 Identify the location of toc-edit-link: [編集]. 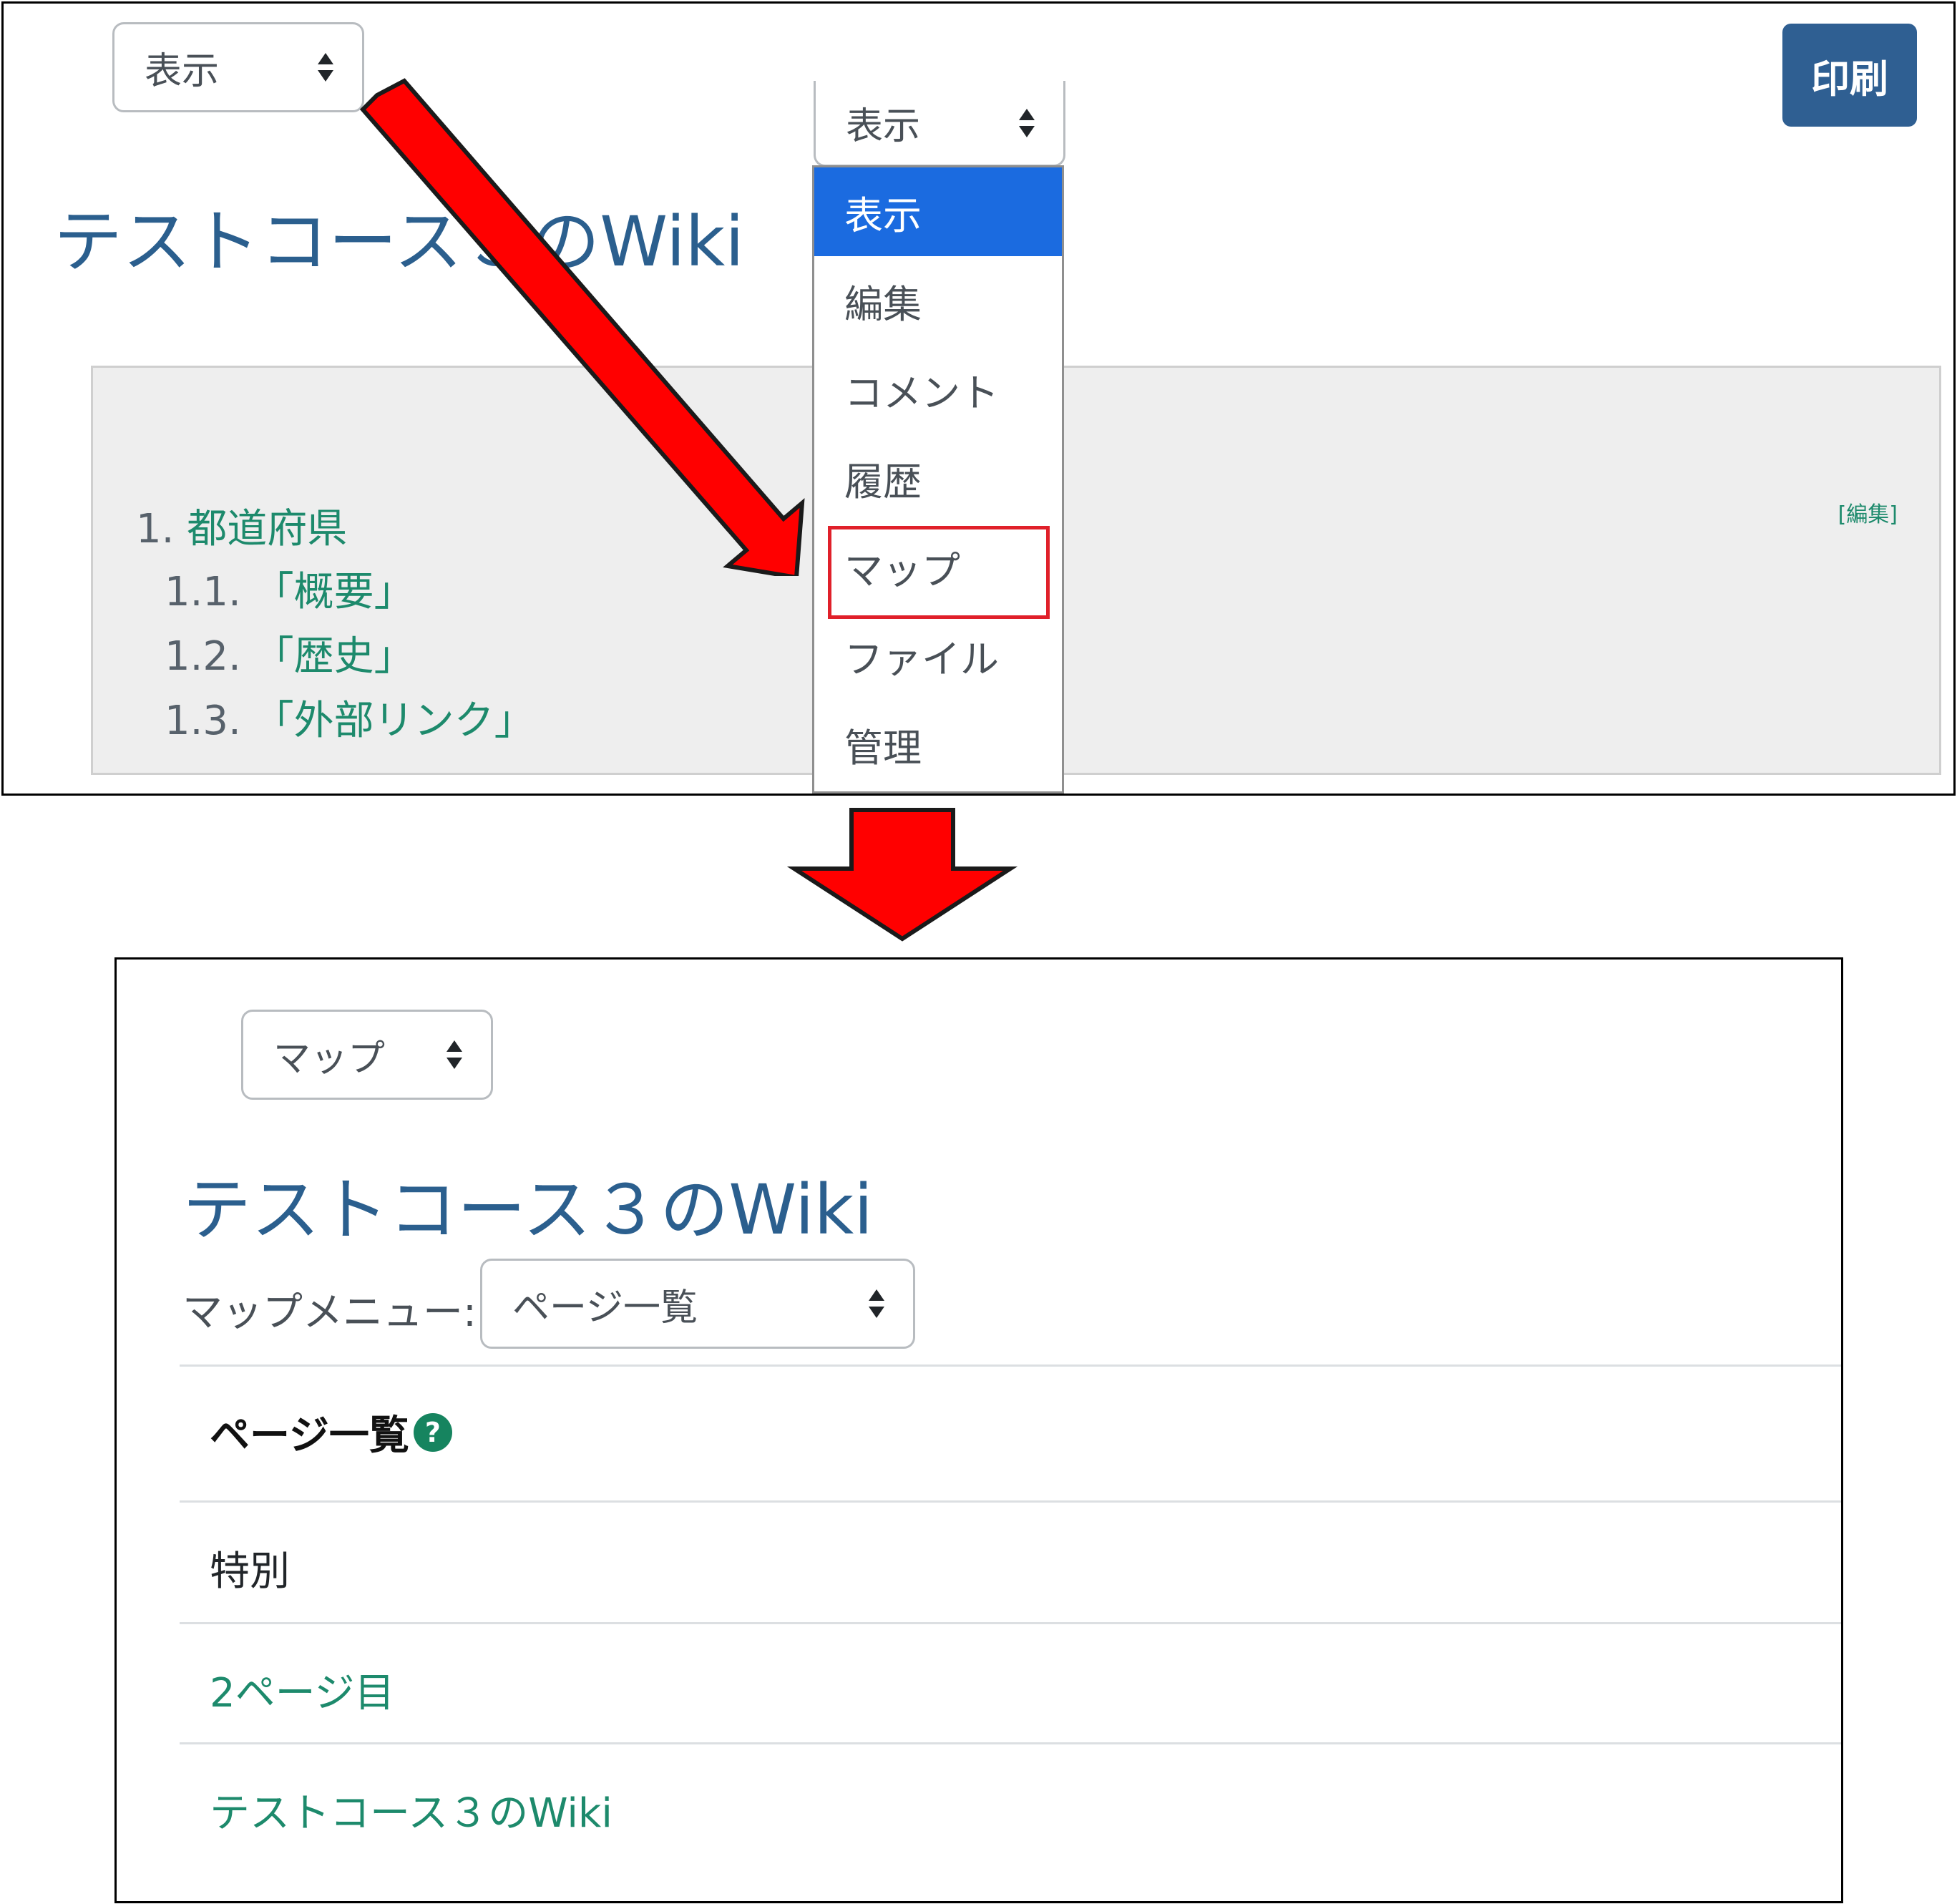
(1868, 512).